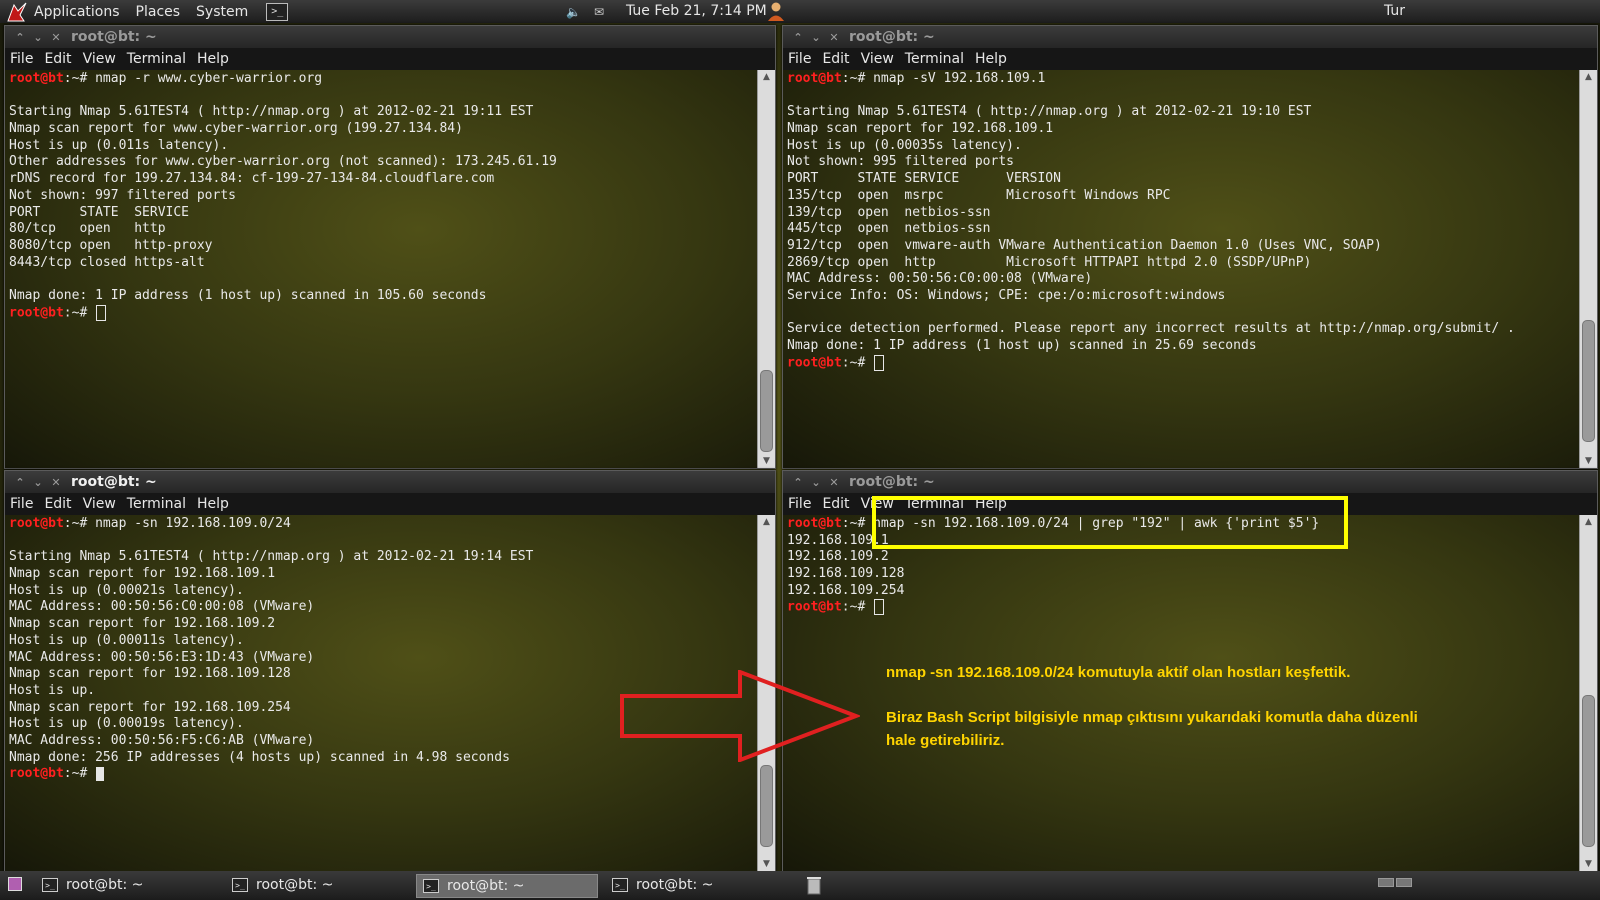 The width and height of the screenshot is (1600, 900). Describe the element at coordinates (573, 12) in the screenshot. I see `volume-icon: 🔈` at that location.